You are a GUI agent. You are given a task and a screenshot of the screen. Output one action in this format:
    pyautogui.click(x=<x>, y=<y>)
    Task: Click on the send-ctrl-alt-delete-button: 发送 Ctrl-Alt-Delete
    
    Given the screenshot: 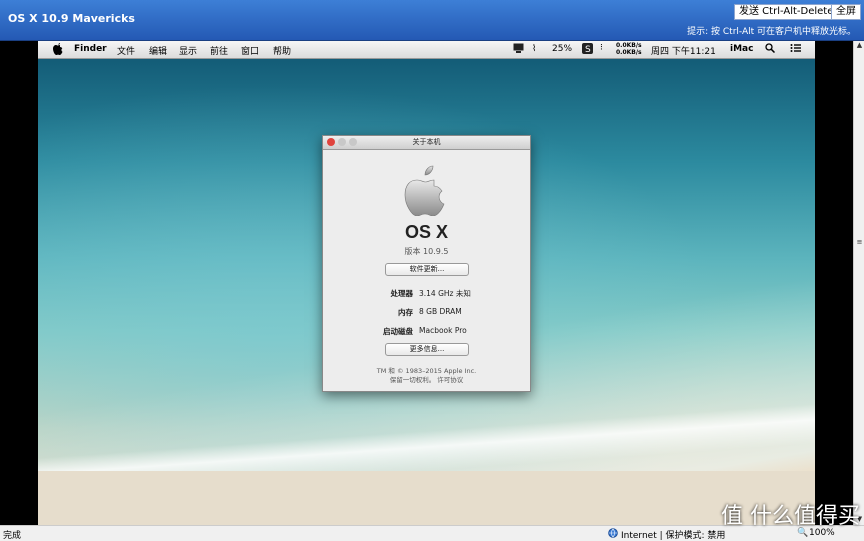 What is the action you would take?
    pyautogui.click(x=786, y=12)
    